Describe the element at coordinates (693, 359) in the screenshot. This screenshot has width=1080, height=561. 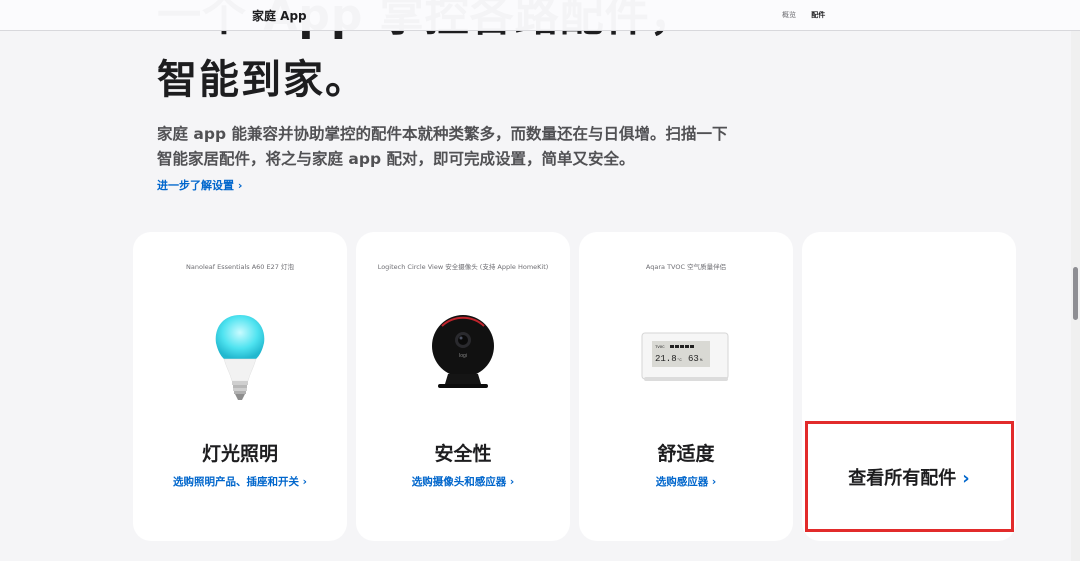
I see `humidity-readout: 63` at that location.